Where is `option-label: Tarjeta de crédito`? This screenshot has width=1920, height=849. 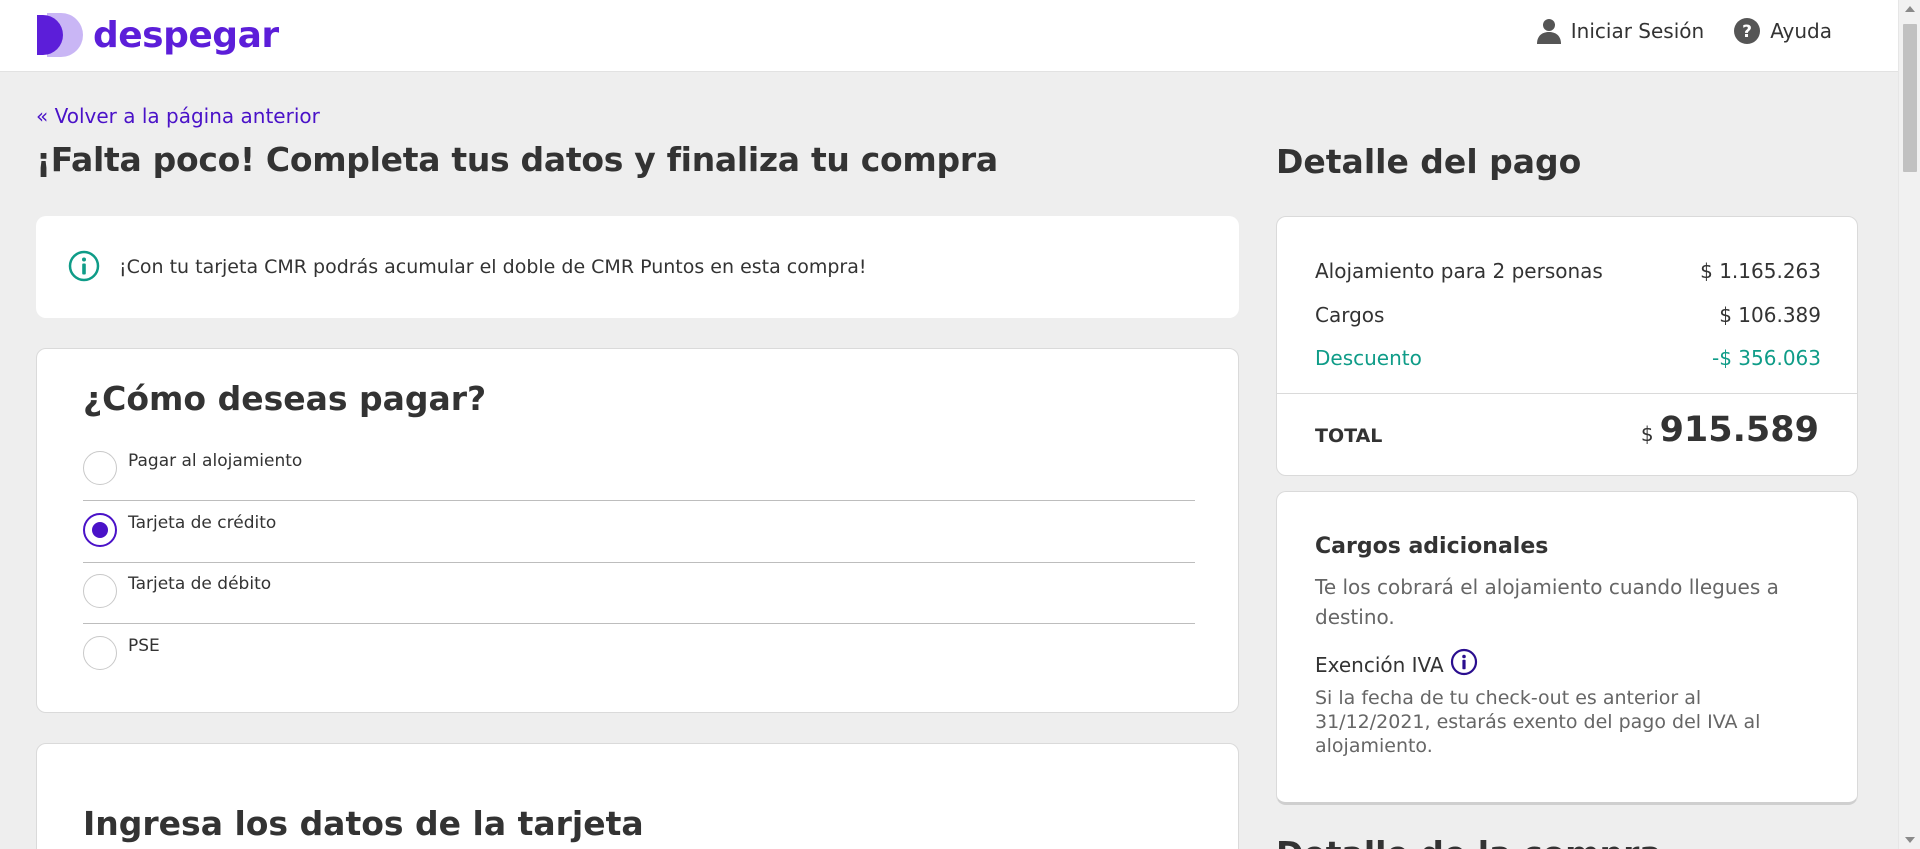 option-label: Tarjeta de crédito is located at coordinates (202, 523).